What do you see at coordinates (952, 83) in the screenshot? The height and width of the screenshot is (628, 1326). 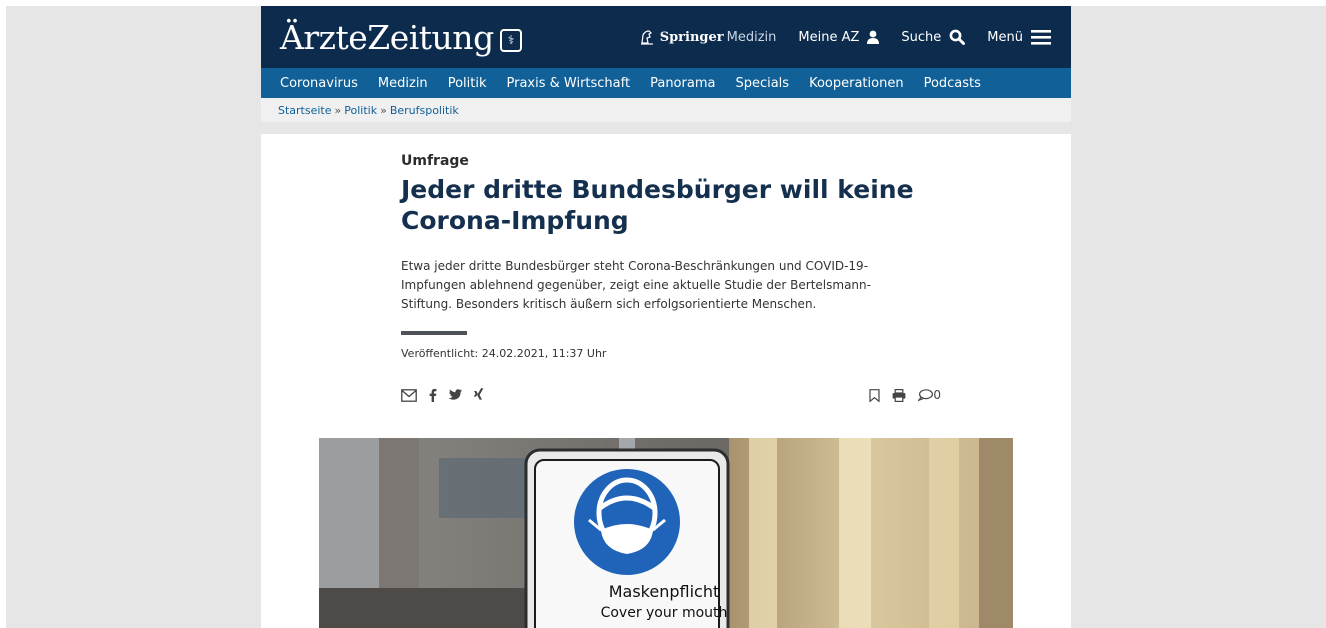 I see `nav-item-podcasts: Podcasts` at bounding box center [952, 83].